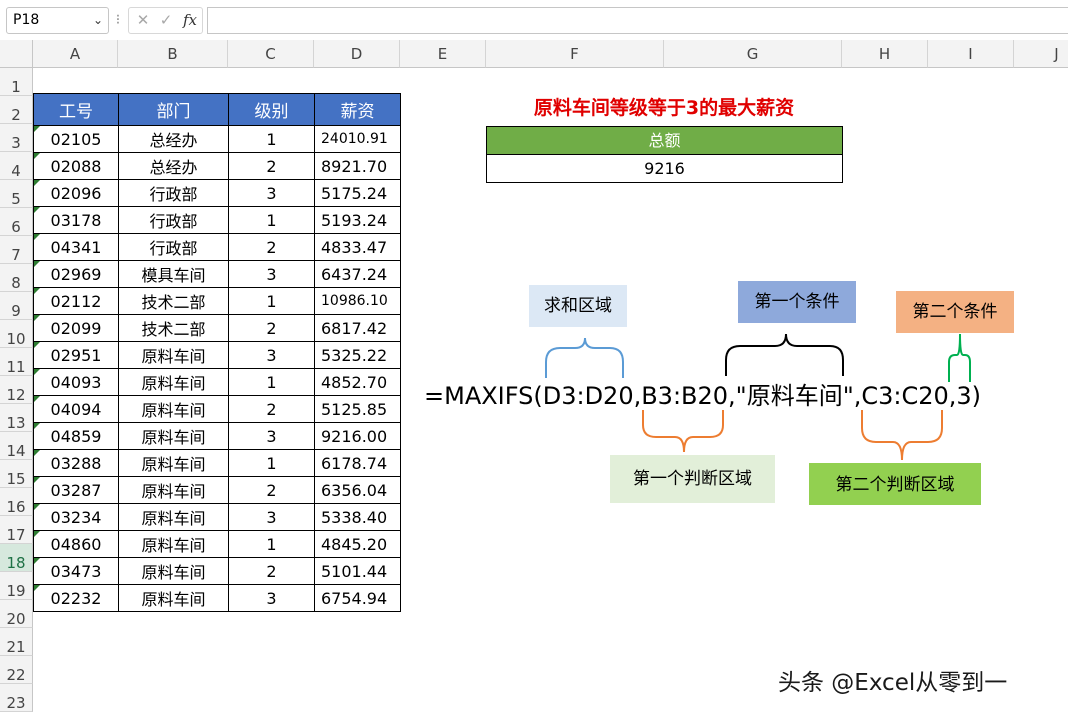 The image size is (1068, 722). What do you see at coordinates (895, 484) in the screenshot?
I see `criteria-range2-label: 第二个判断区域` at bounding box center [895, 484].